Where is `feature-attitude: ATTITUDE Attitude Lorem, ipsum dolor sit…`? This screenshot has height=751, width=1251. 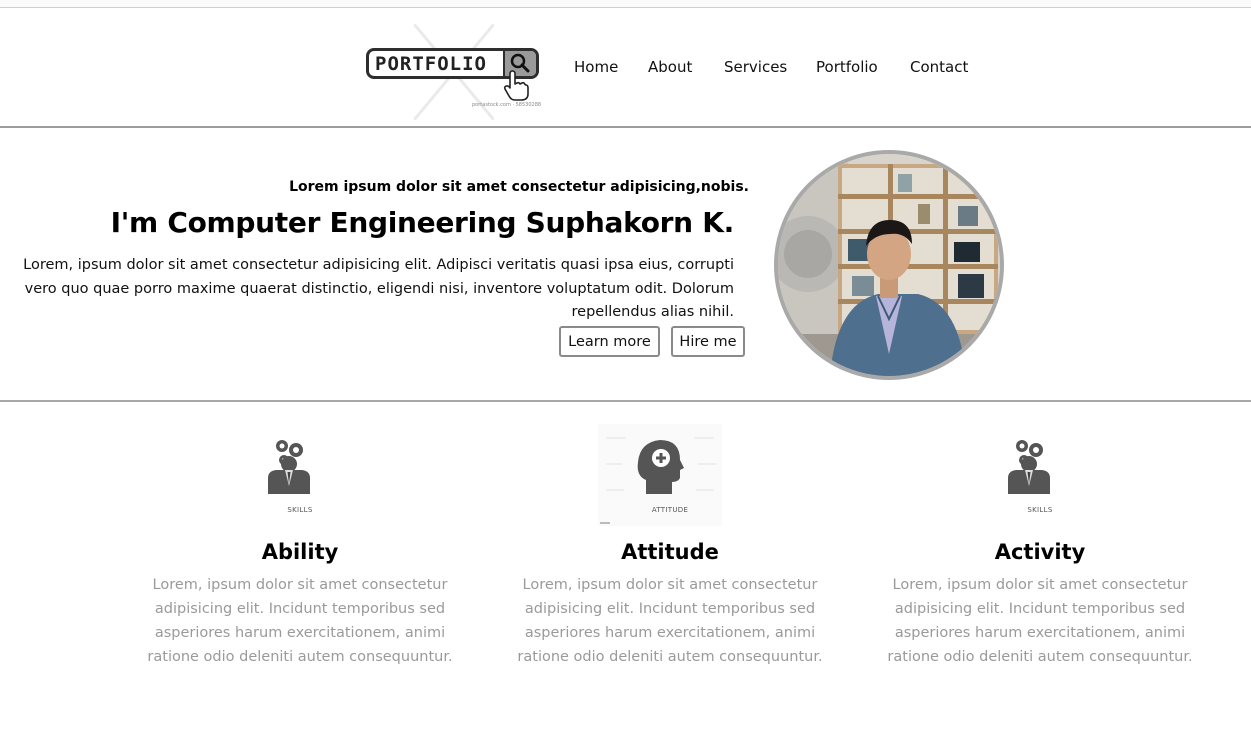 feature-attitude: ATTITUDE Attitude Lorem, ipsum dolor sit… is located at coordinates (670, 542).